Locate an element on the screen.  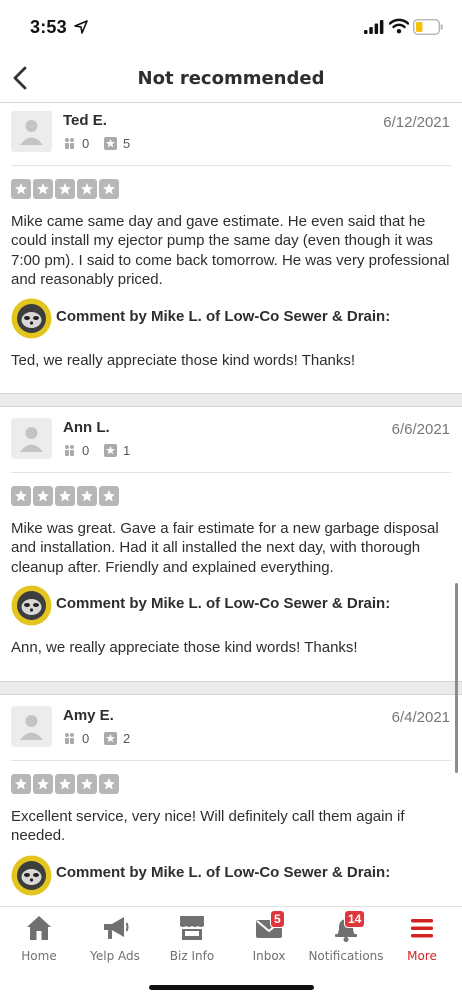
status-time: 3:53 is located at coordinates (48, 27).